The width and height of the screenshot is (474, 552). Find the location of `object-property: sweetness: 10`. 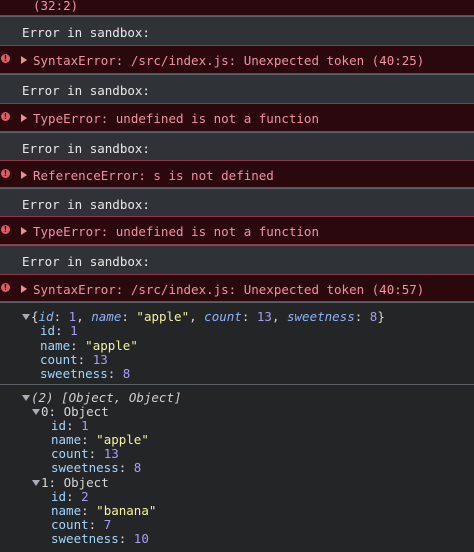

object-property: sweetness: 10 is located at coordinates (100, 538).